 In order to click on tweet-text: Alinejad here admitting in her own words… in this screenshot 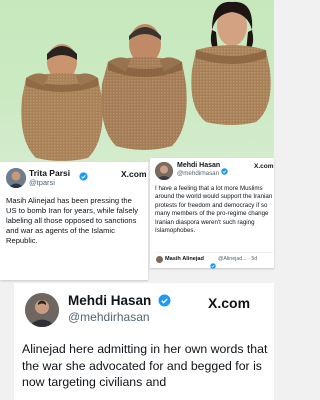, I will do `click(145, 365)`.